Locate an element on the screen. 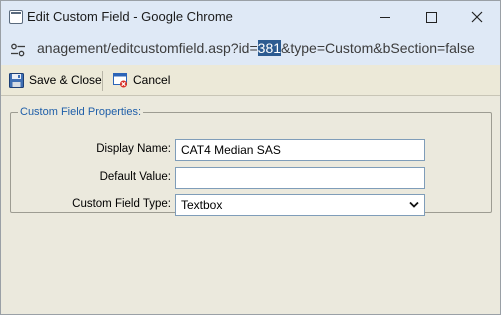 The image size is (501, 315). field-type-selected-value: Textbox is located at coordinates (202, 205).